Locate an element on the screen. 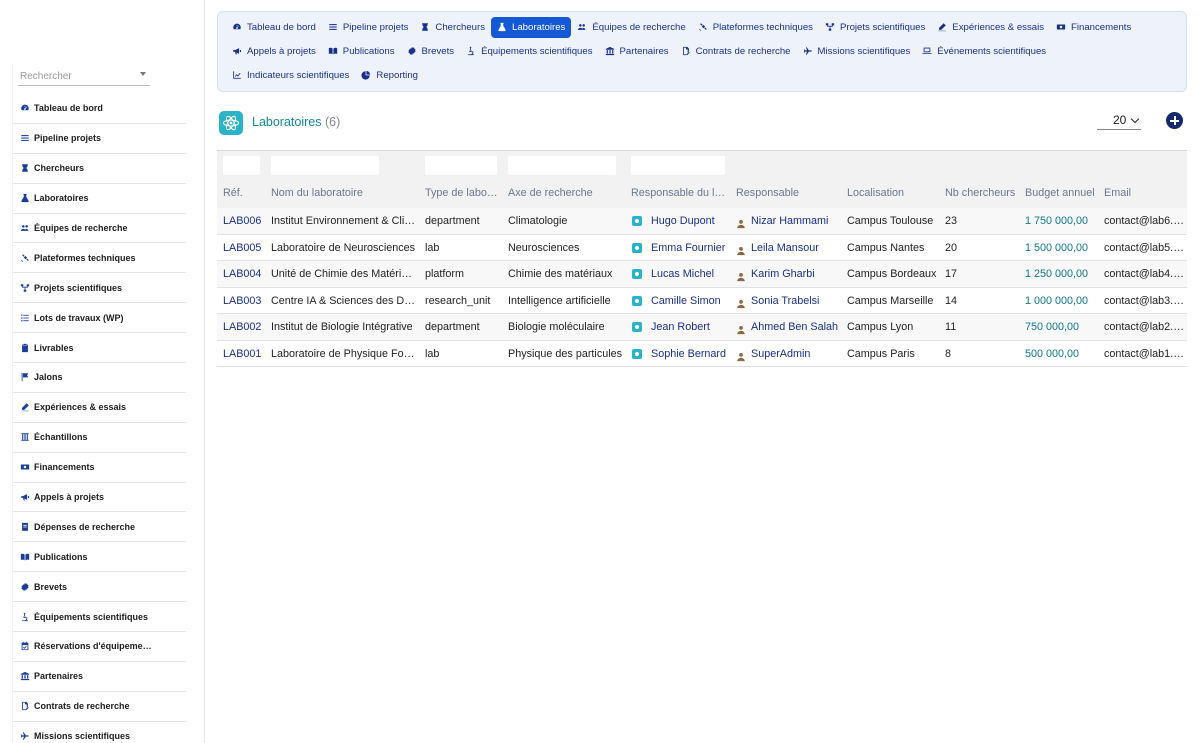  column-header-6: Localisation is located at coordinates (894, 193).